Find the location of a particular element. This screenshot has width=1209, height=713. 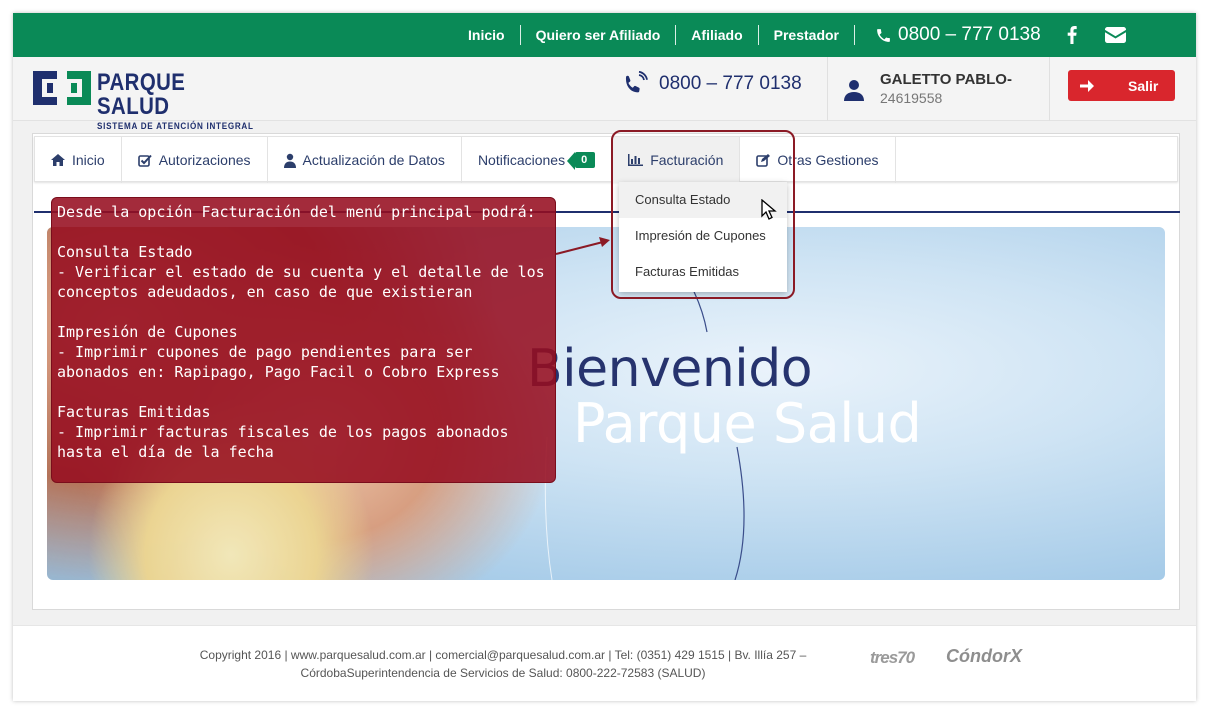

notifications-badge: 0 is located at coordinates (581, 161).